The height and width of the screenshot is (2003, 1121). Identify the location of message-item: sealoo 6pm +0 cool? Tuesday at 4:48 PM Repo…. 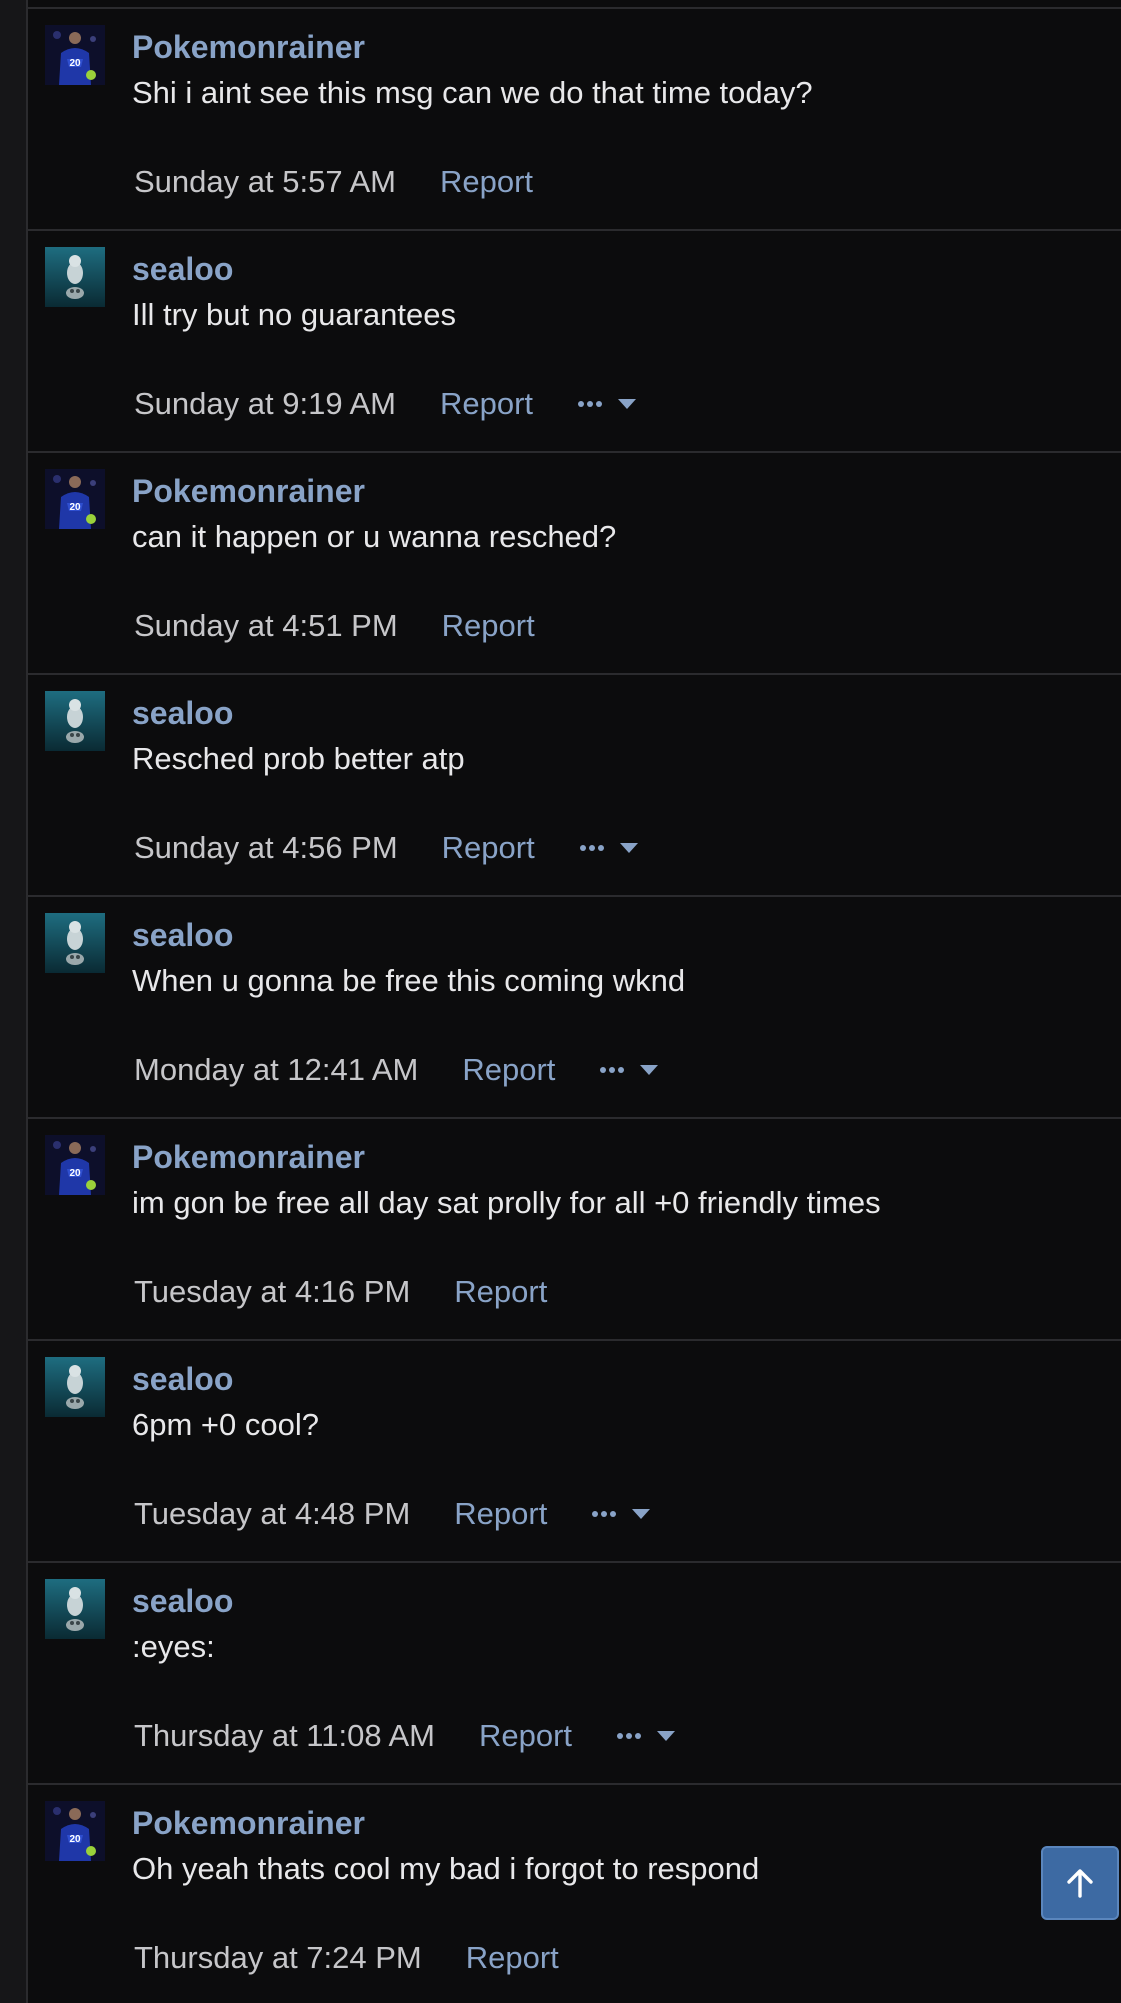
(574, 1452).